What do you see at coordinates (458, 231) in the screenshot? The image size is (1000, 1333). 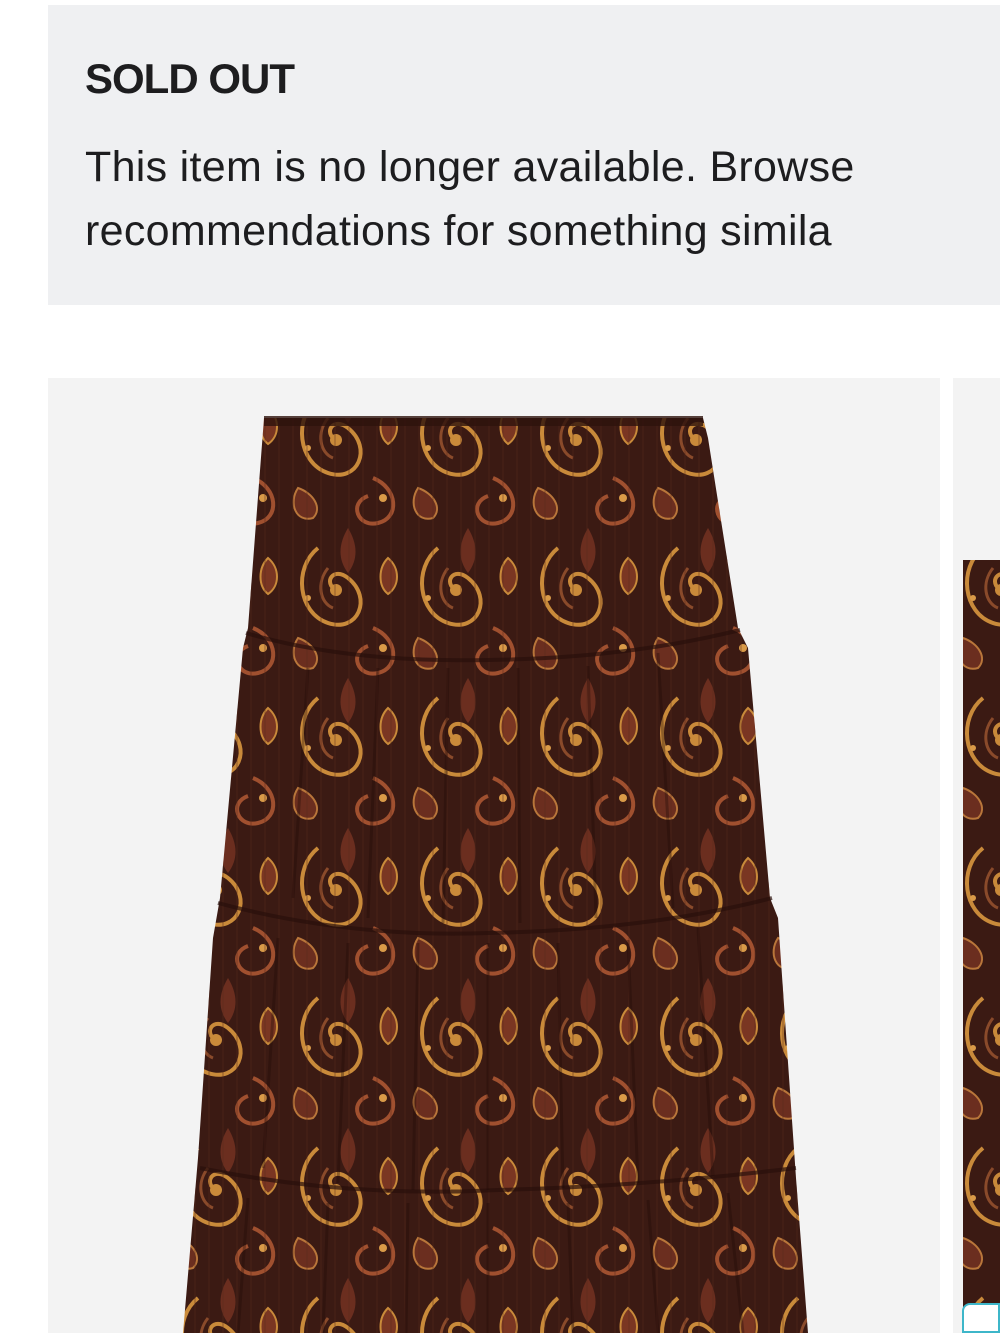 I see `sold-out-message-line-2: recommendations for something simila` at bounding box center [458, 231].